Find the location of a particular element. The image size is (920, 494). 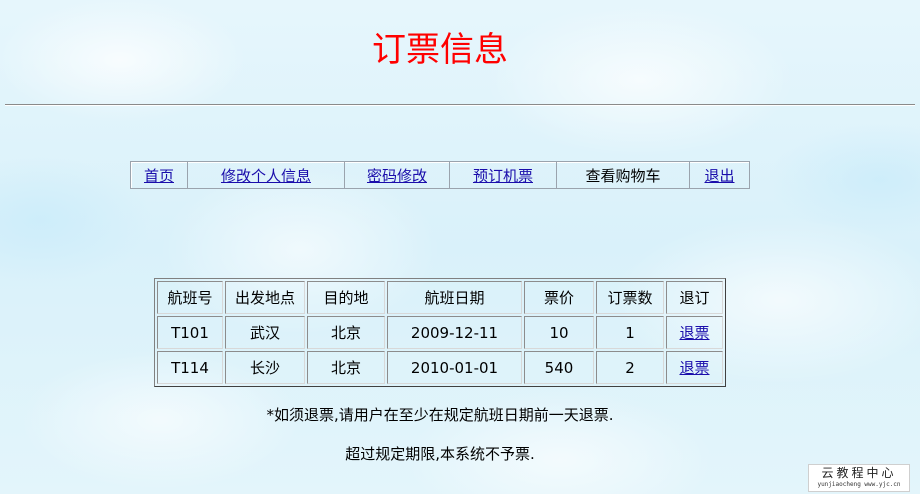

nav-link-change-password: 密码修改 is located at coordinates (397, 176).